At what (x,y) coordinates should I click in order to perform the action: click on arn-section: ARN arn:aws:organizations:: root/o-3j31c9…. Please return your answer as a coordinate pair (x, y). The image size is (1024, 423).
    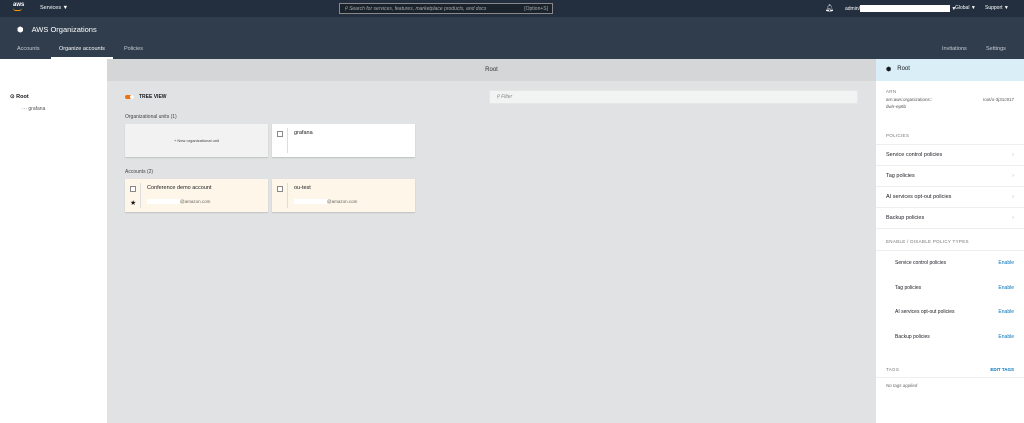
    Looking at the image, I should click on (950, 95).